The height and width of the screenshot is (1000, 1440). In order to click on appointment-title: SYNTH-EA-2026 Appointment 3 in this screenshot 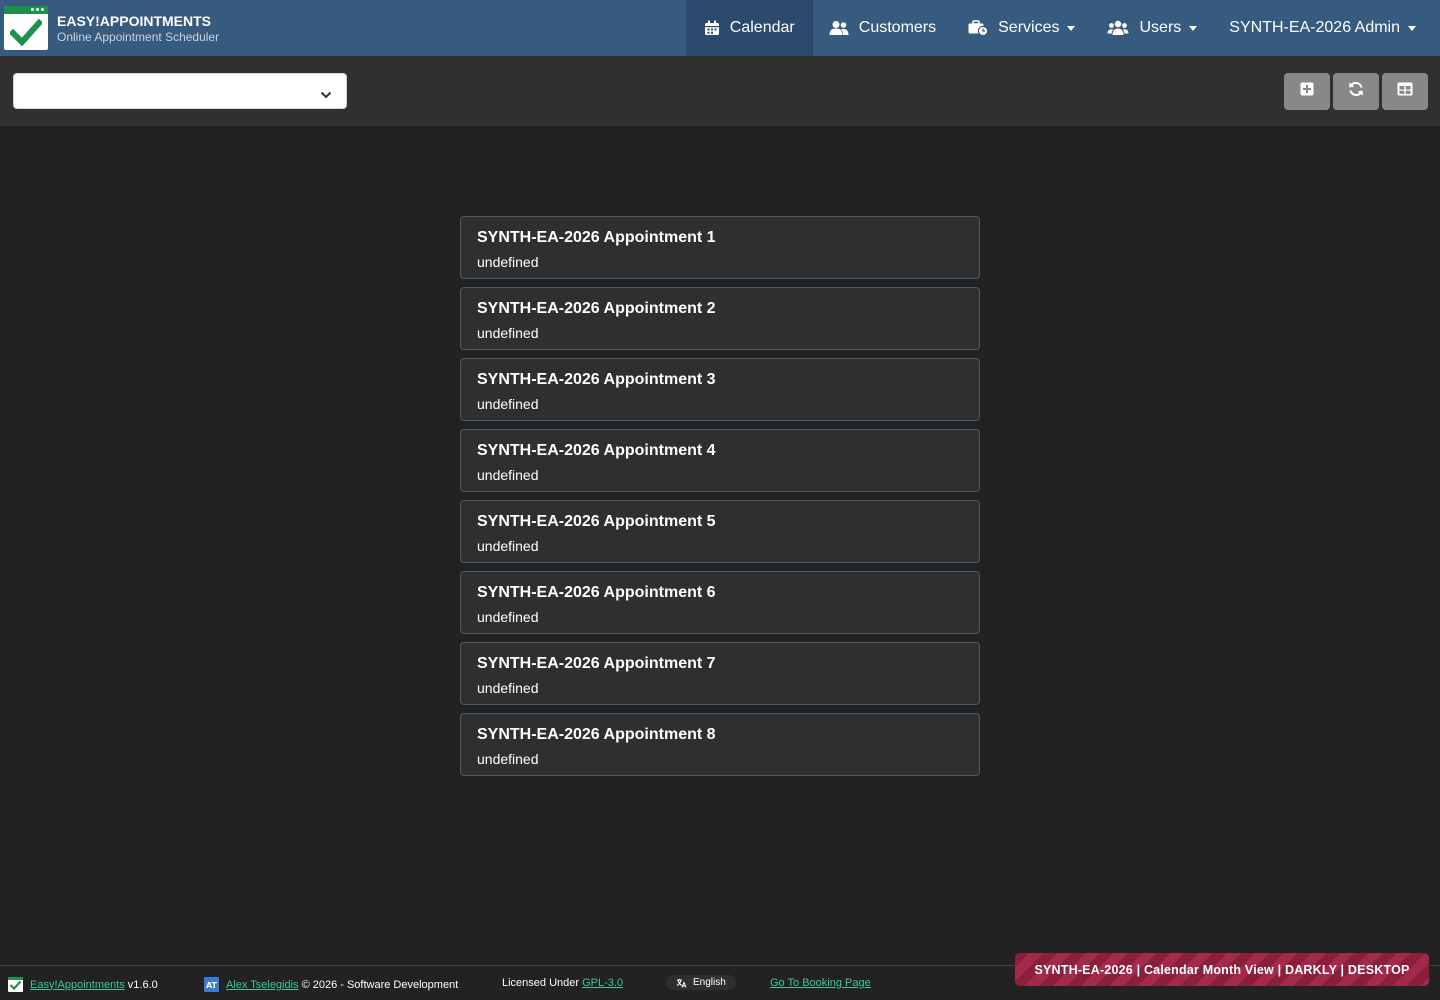, I will do `click(596, 379)`.